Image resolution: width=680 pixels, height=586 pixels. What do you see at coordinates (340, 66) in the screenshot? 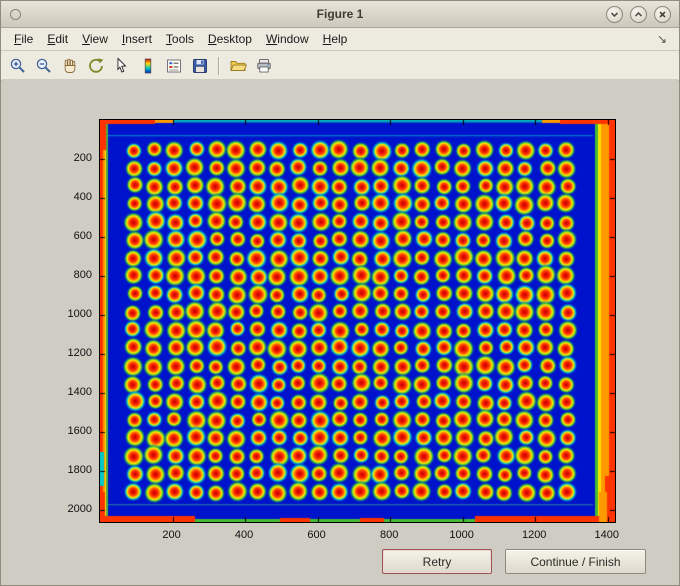
I see `toolbar` at bounding box center [340, 66].